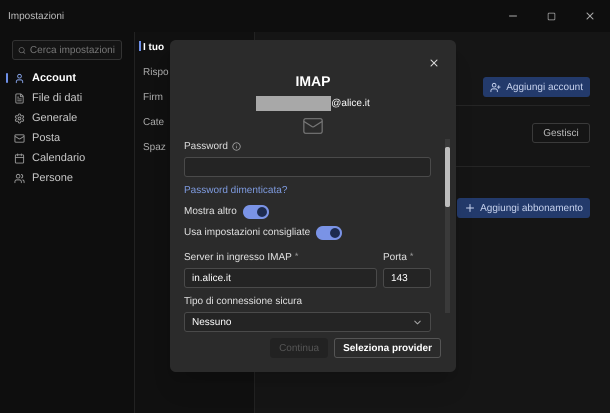  I want to click on people-icon, so click(19, 178).